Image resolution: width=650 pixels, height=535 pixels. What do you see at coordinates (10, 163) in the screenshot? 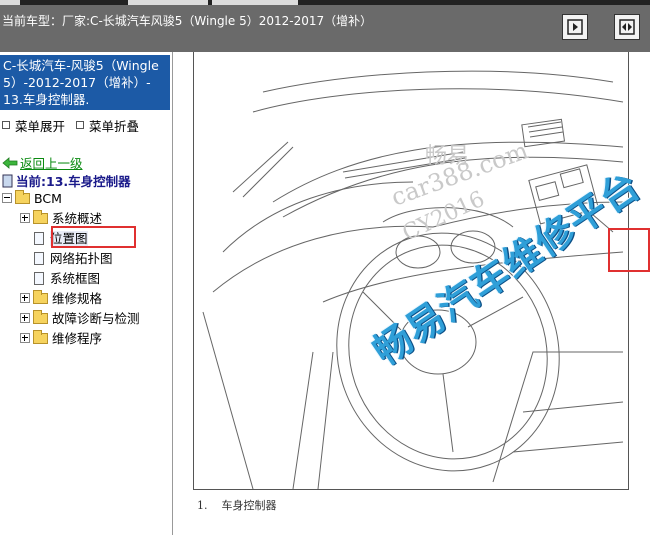
I see `back-arrow-icon` at bounding box center [10, 163].